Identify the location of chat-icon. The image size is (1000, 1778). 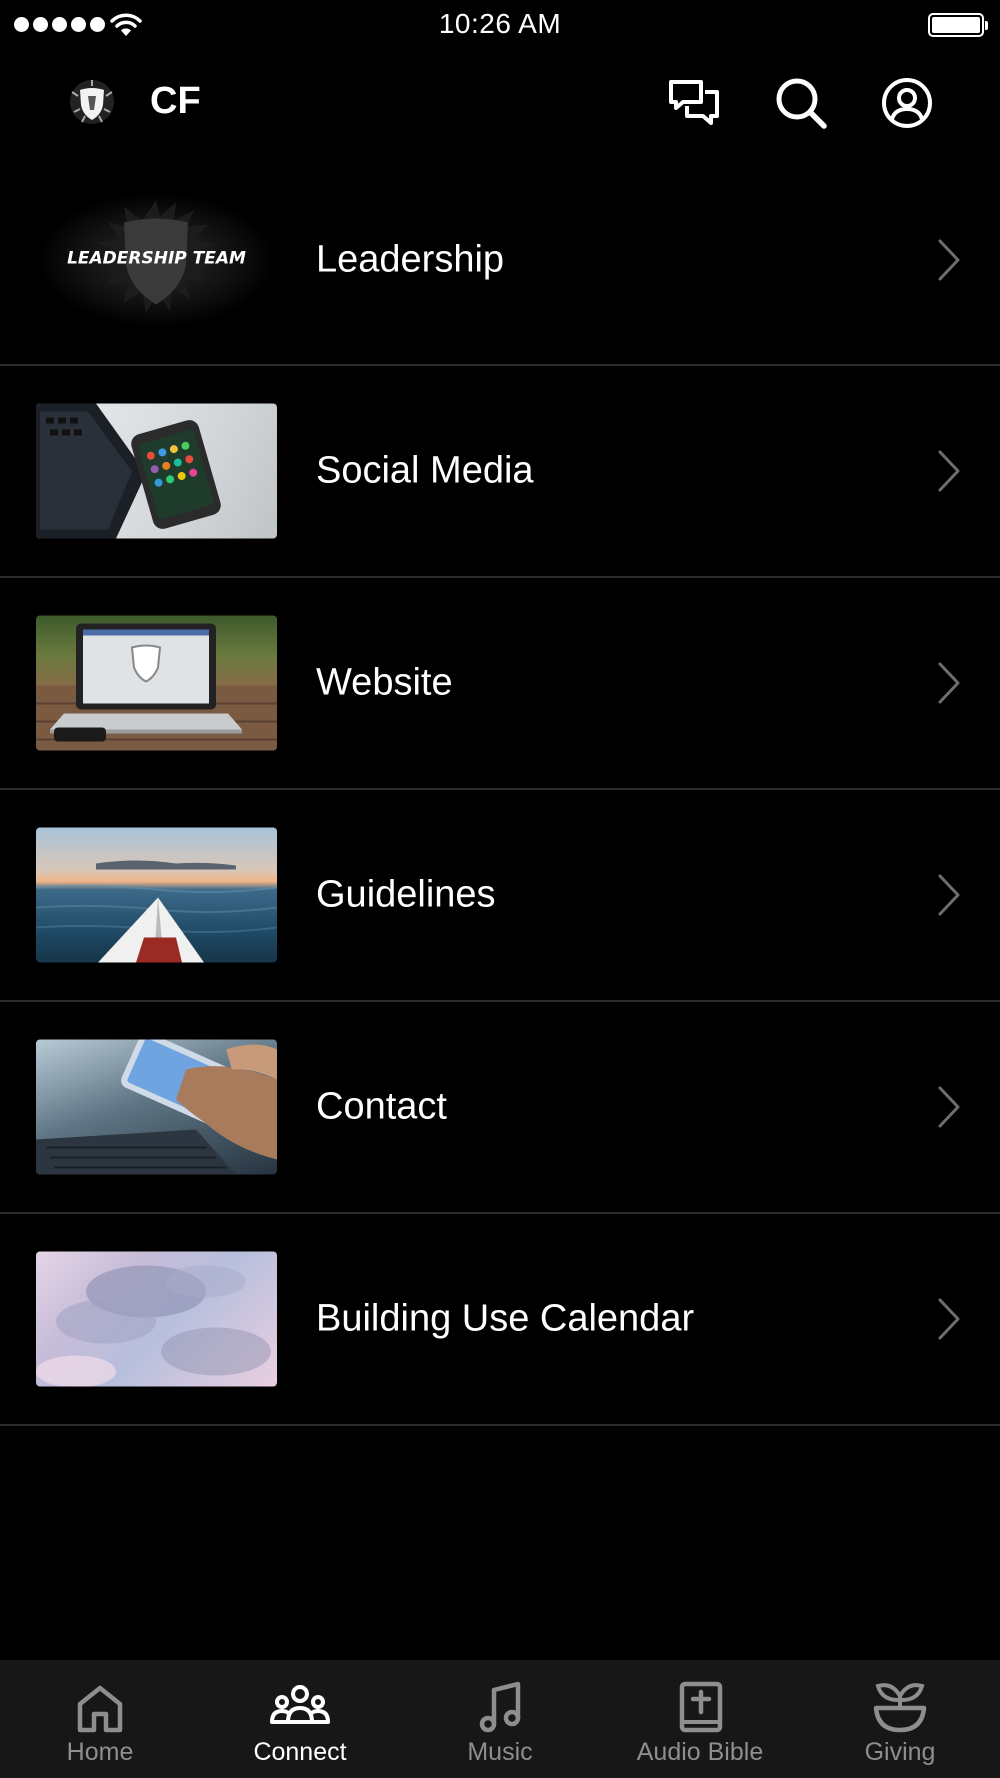
(694, 103).